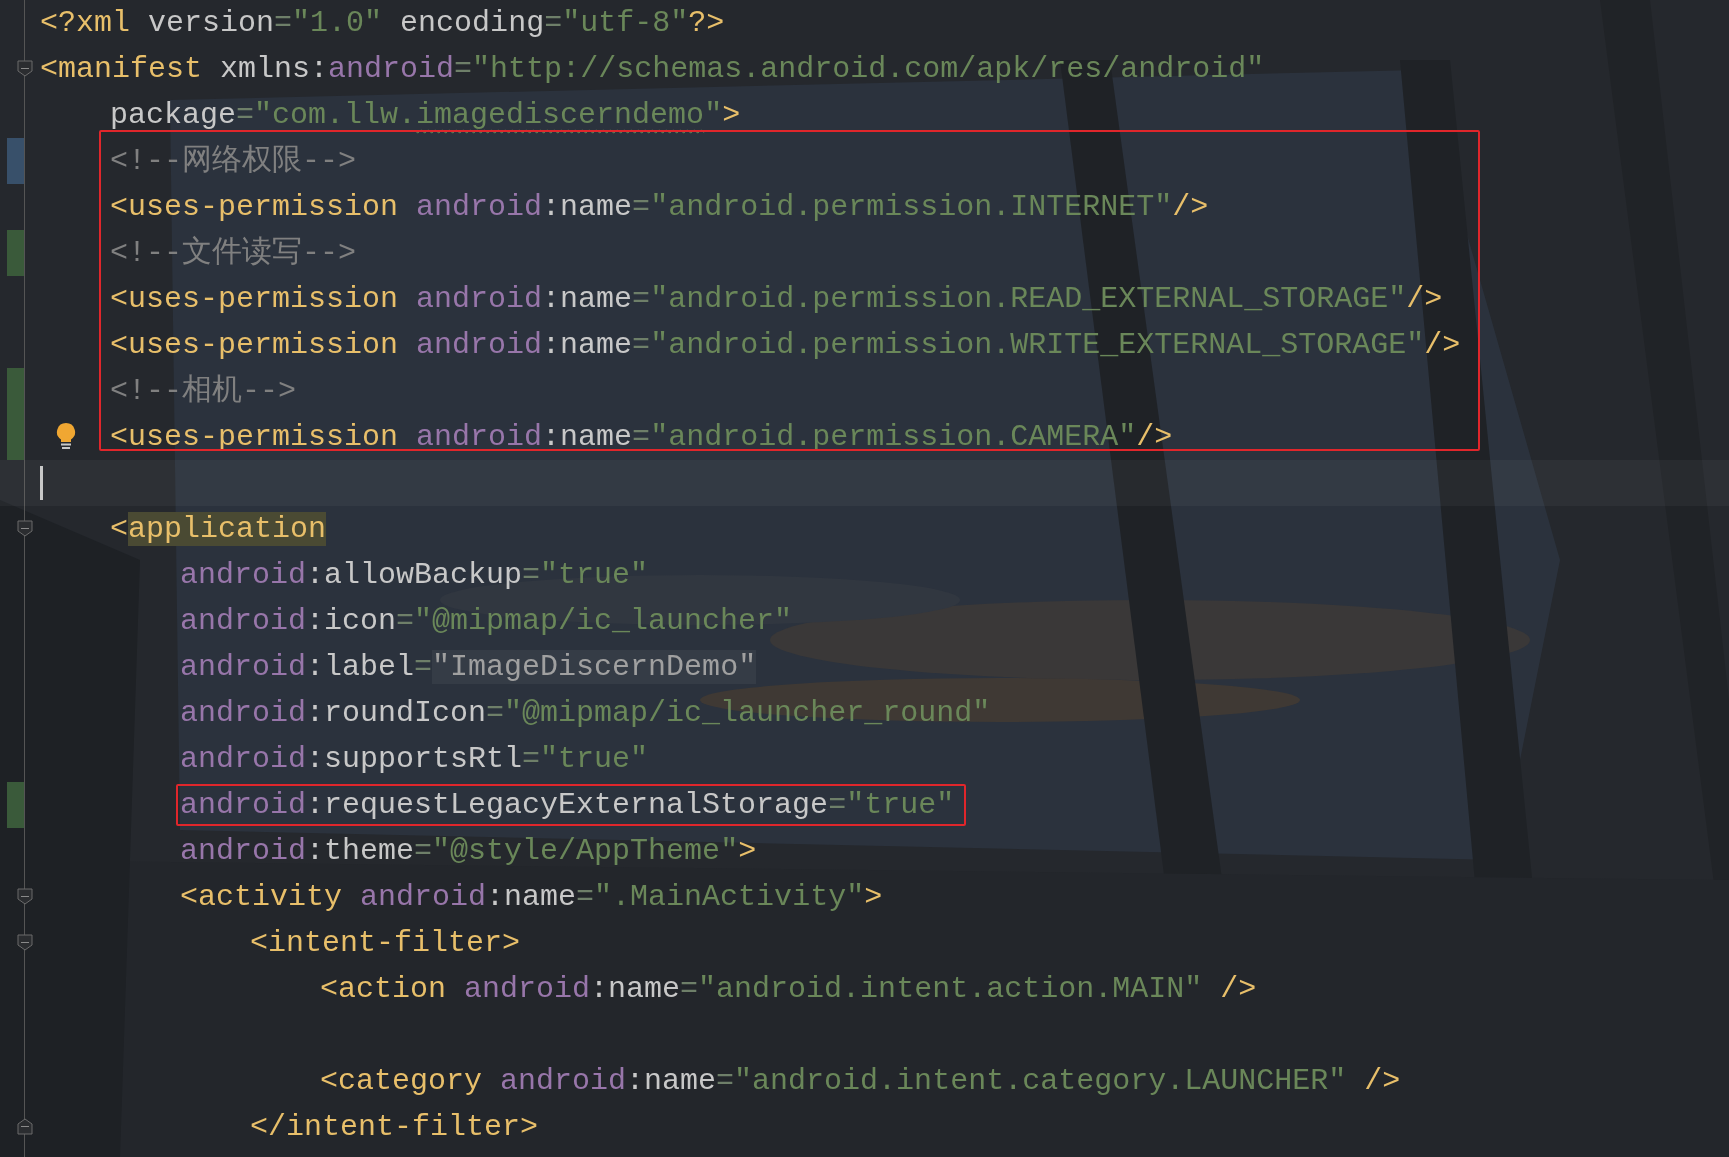  Describe the element at coordinates (66, 436) in the screenshot. I see `lightbulb-icon` at that location.